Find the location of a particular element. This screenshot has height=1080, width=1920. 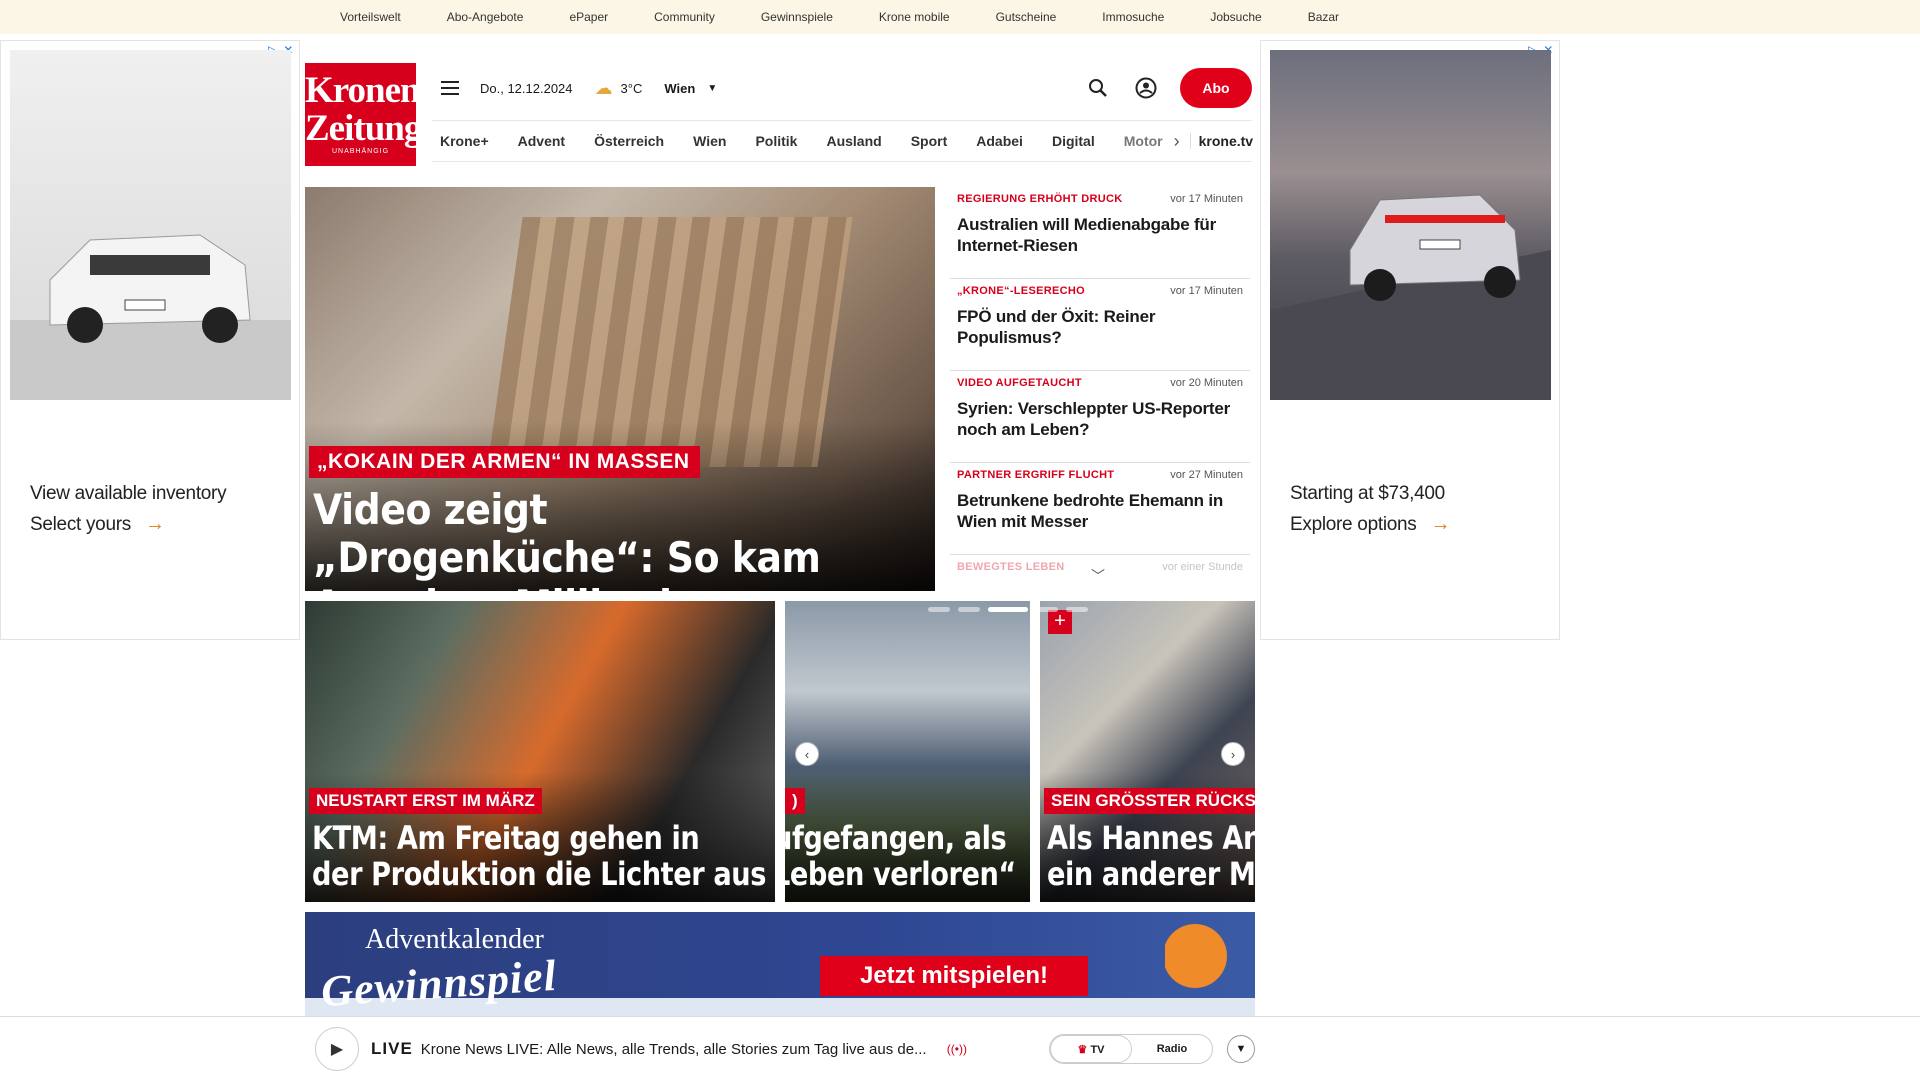

service-link-krone-mobile: Krone mobile is located at coordinates (914, 17).